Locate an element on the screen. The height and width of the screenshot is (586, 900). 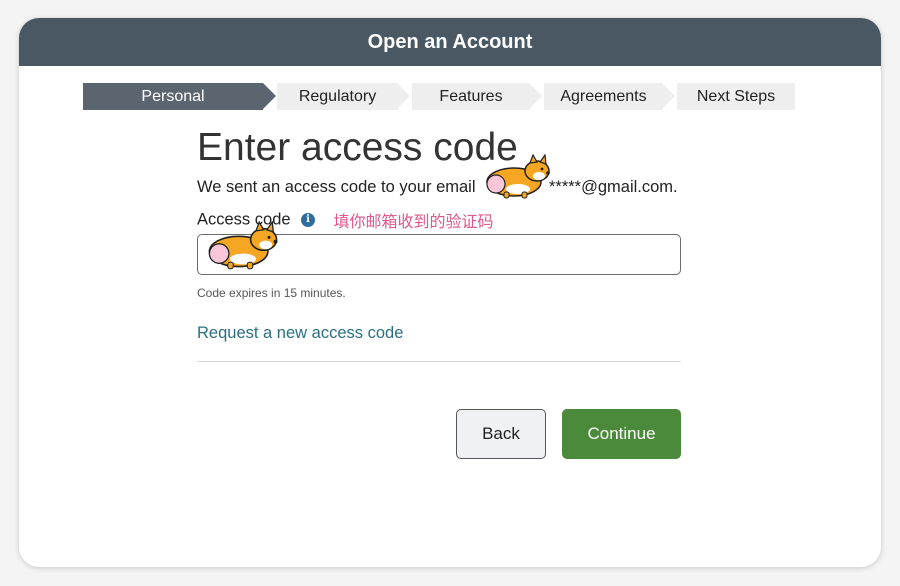
page-header: Open an Account is located at coordinates (450, 42).